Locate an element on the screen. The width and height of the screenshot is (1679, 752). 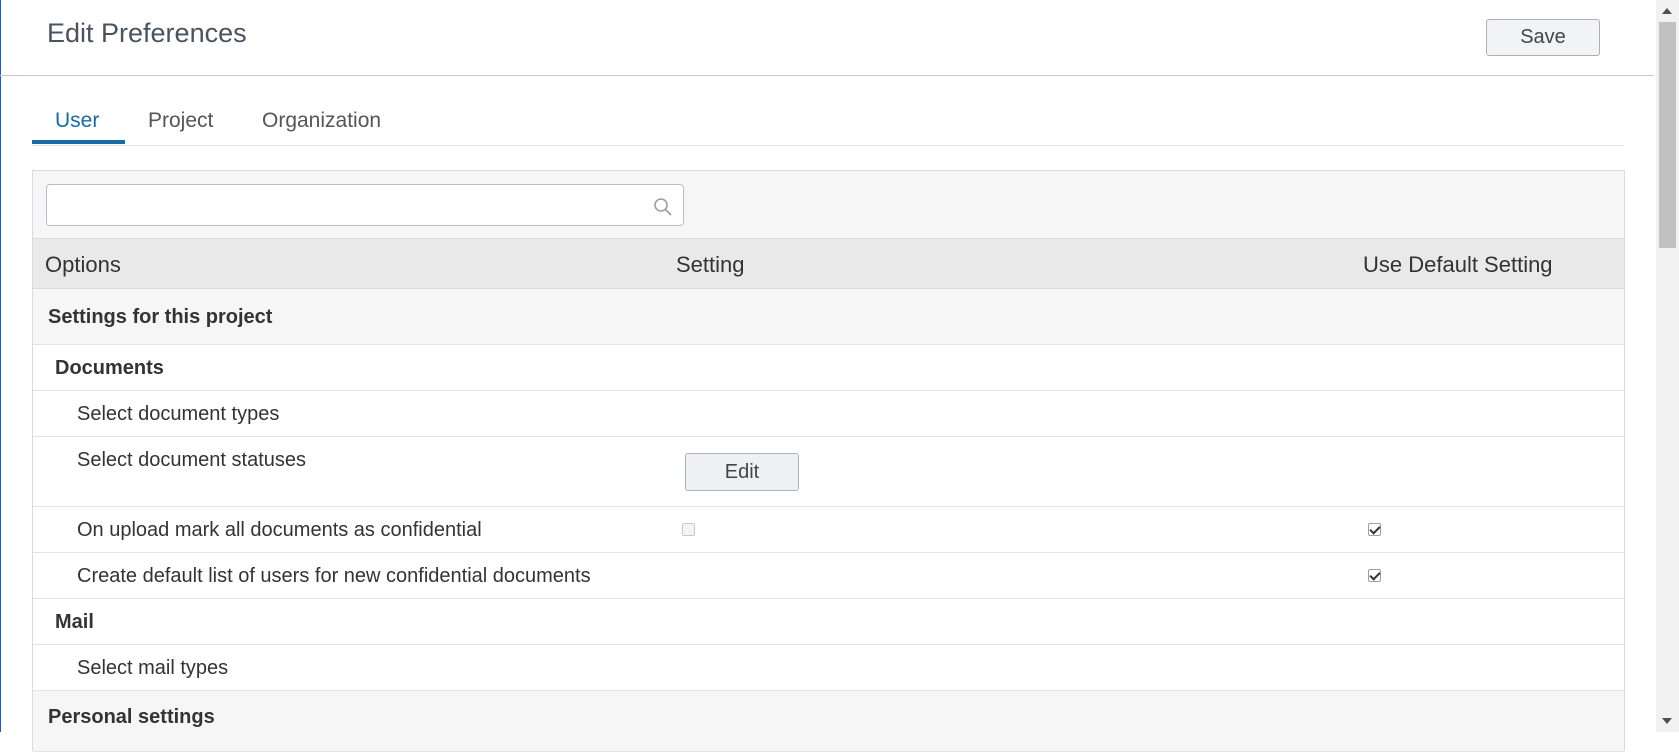
edit-button: Edit is located at coordinates (742, 472).